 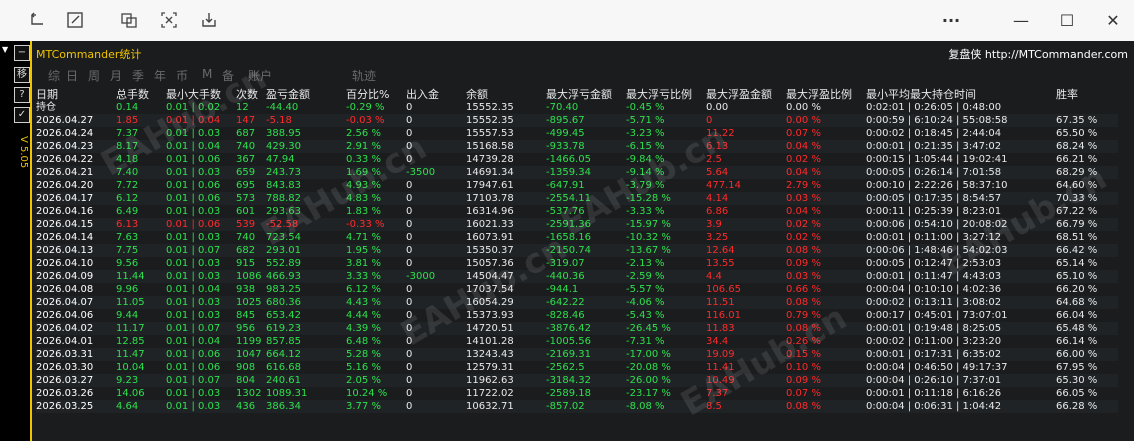 I want to click on minimize-icon: —, so click(x=1021, y=20).